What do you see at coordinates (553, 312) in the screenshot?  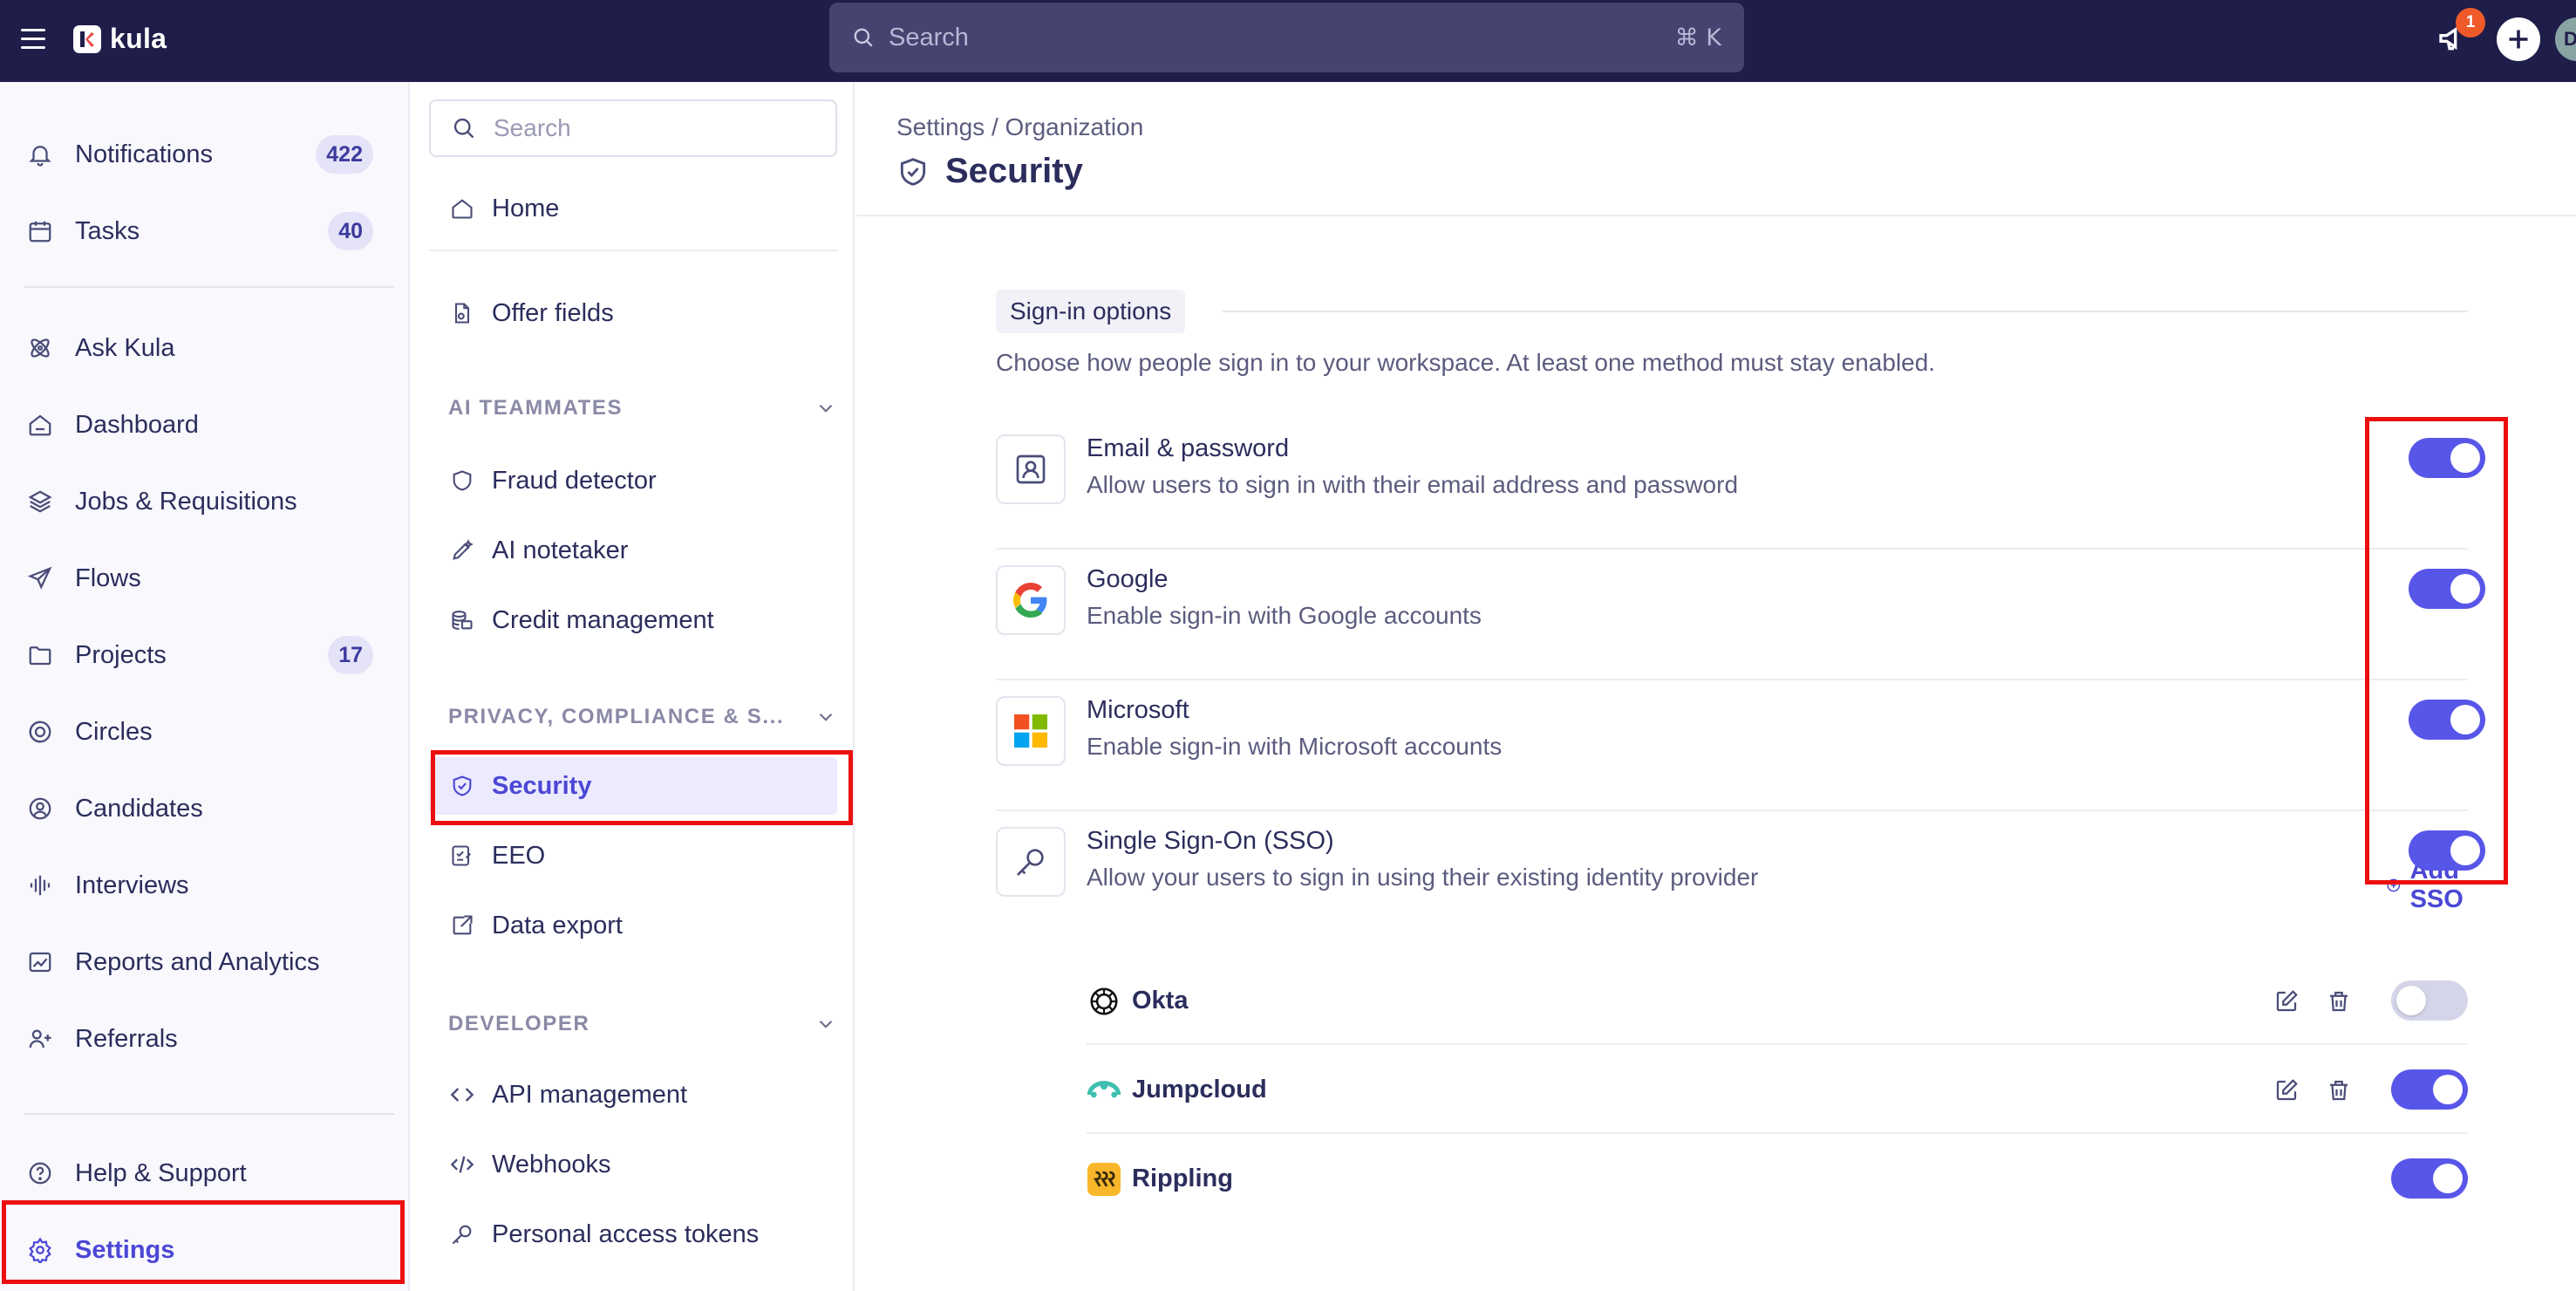 I see `subnav-label: Offer fields` at bounding box center [553, 312].